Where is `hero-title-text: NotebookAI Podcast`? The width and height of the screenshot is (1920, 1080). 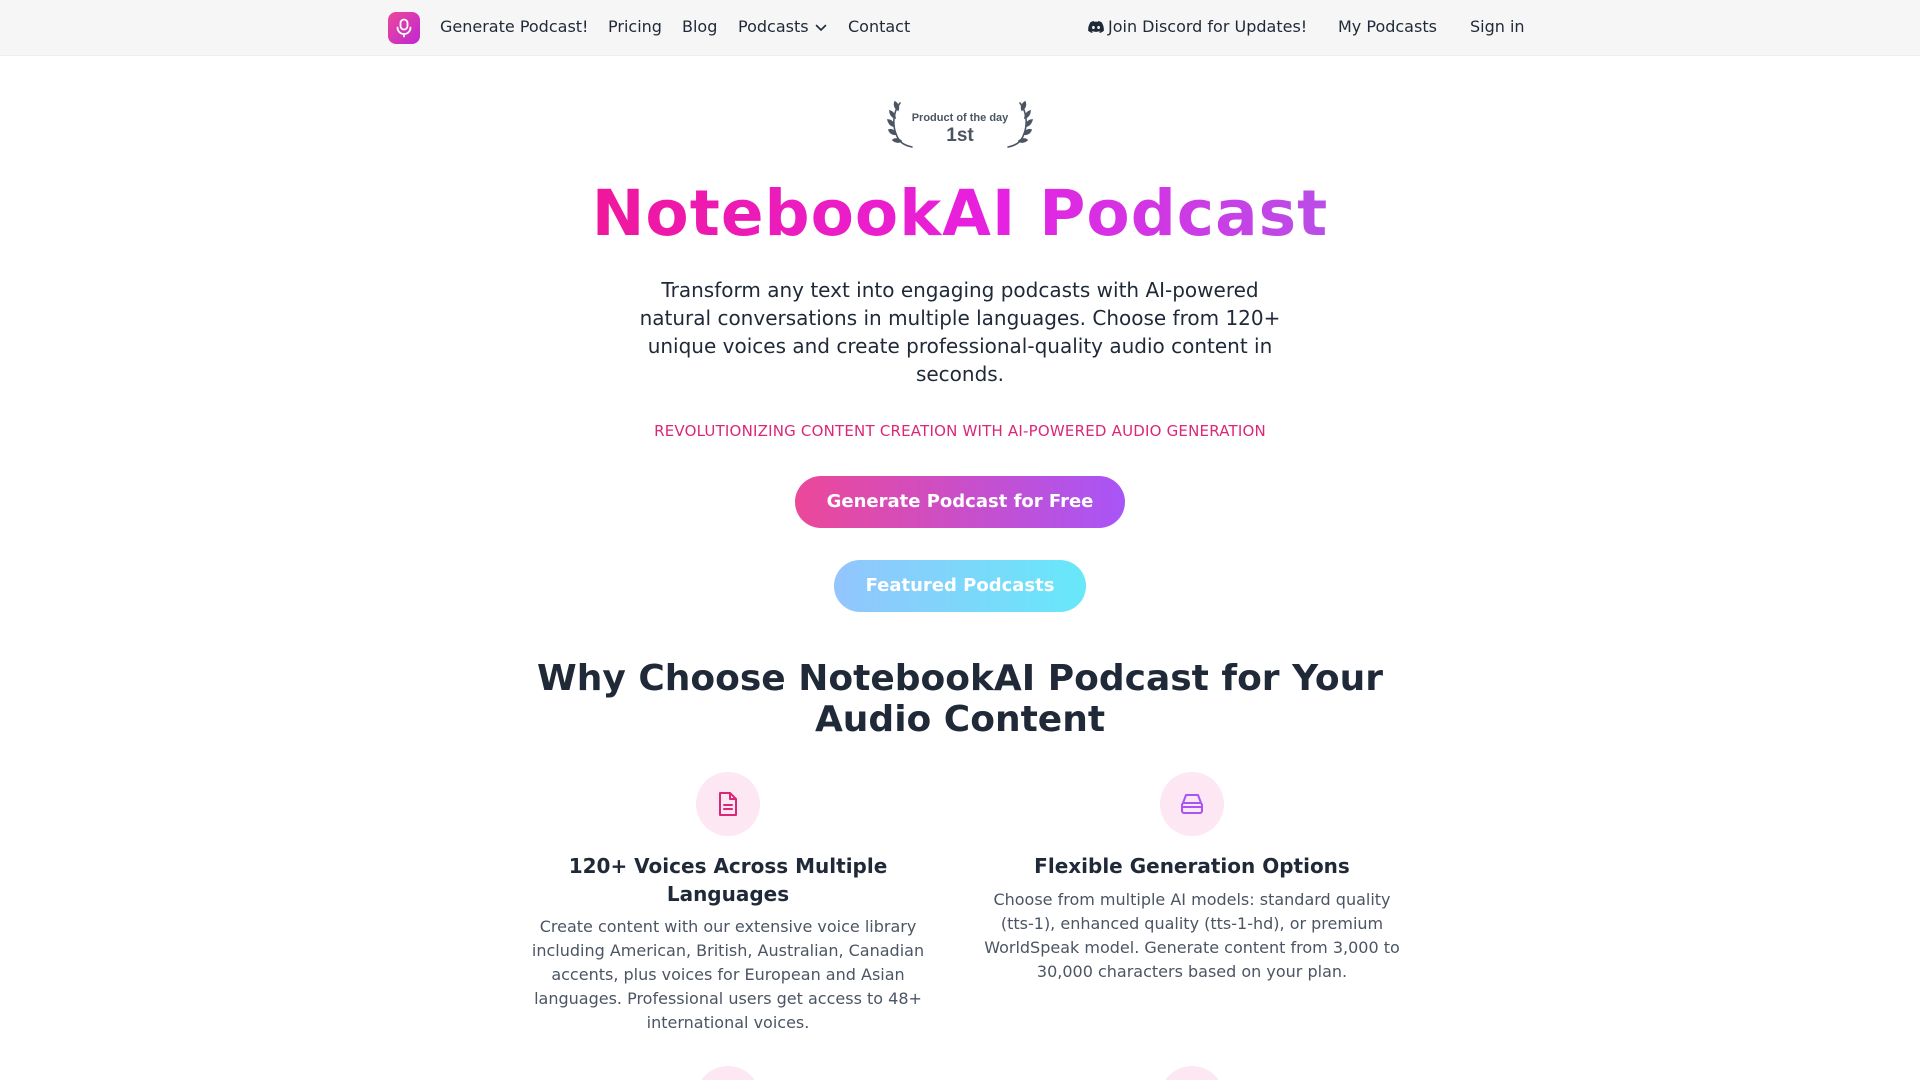 hero-title-text: NotebookAI Podcast is located at coordinates (960, 213).